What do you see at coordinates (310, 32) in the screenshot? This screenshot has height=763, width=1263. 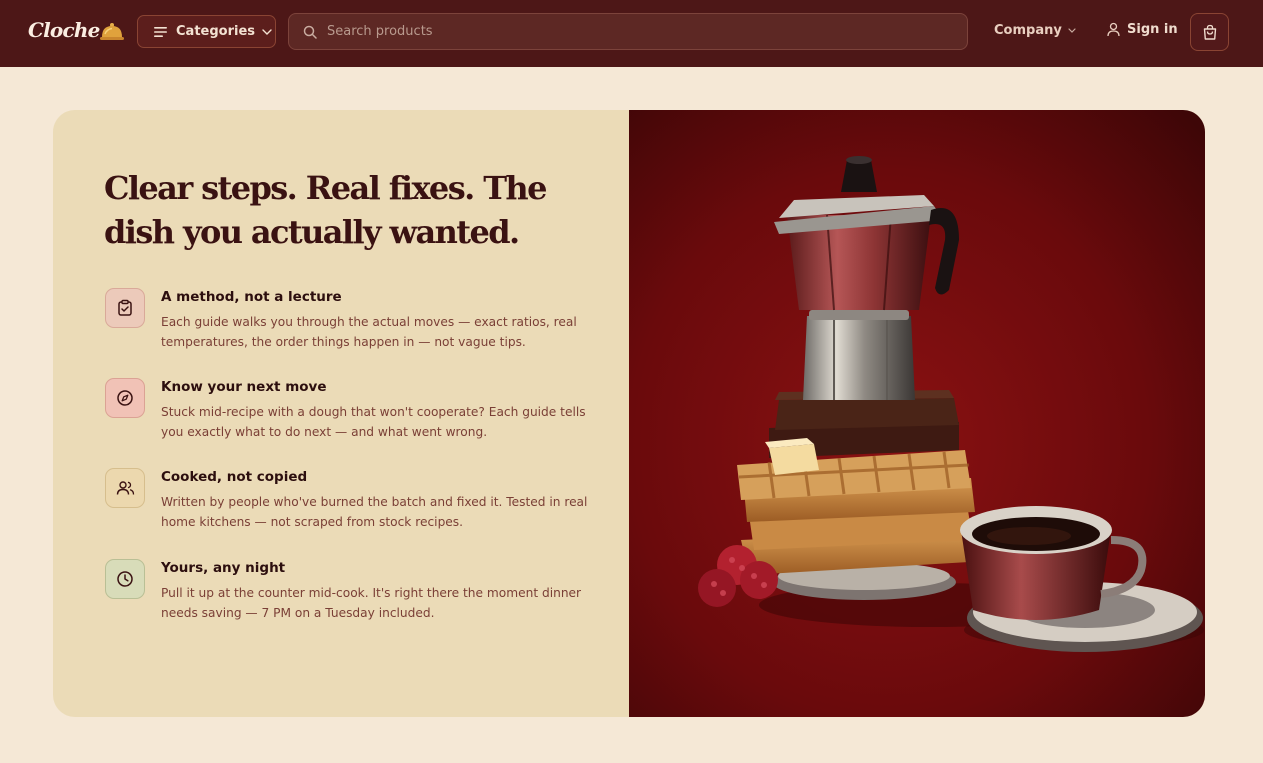 I see `search-icon` at bounding box center [310, 32].